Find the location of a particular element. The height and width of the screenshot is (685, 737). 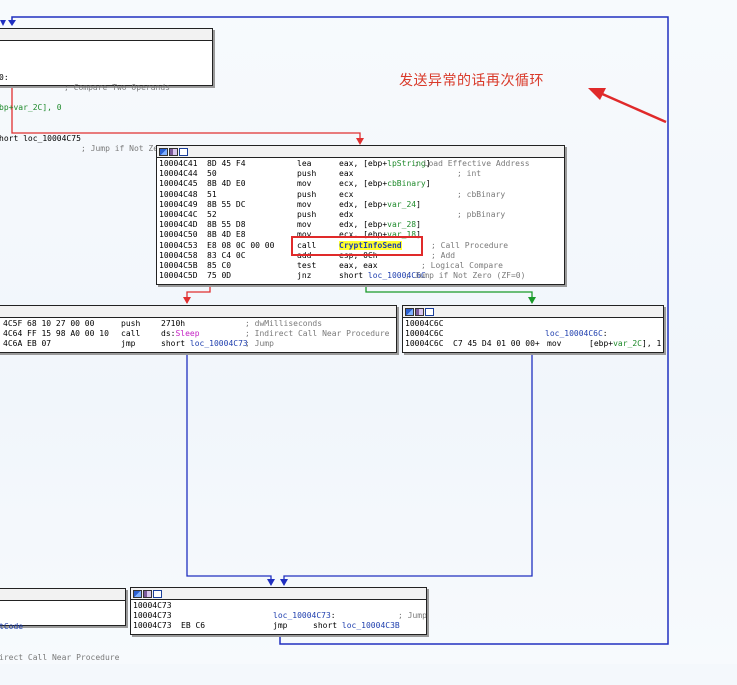

asm-bytes: 8B 4D E0 is located at coordinates (226, 184).